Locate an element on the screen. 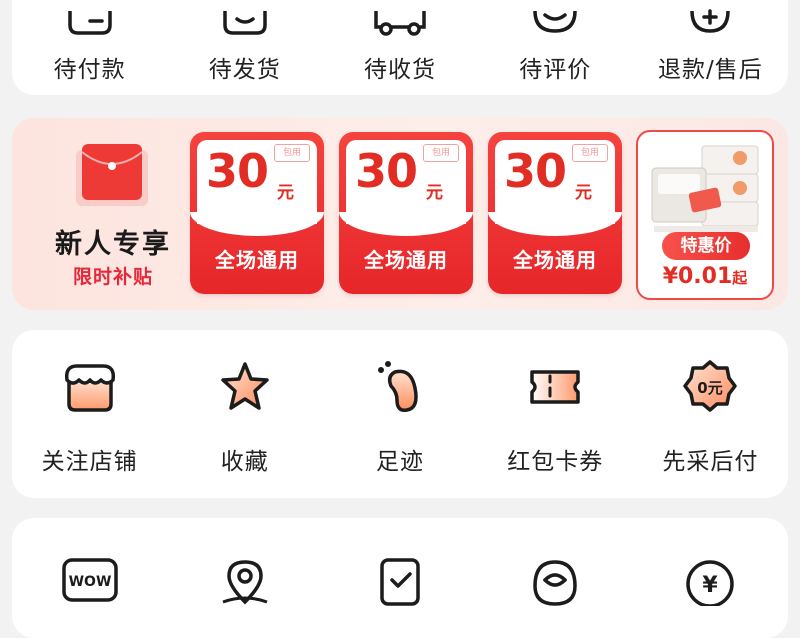 The image size is (800, 638). wow-icon-text: WOW is located at coordinates (89, 582).